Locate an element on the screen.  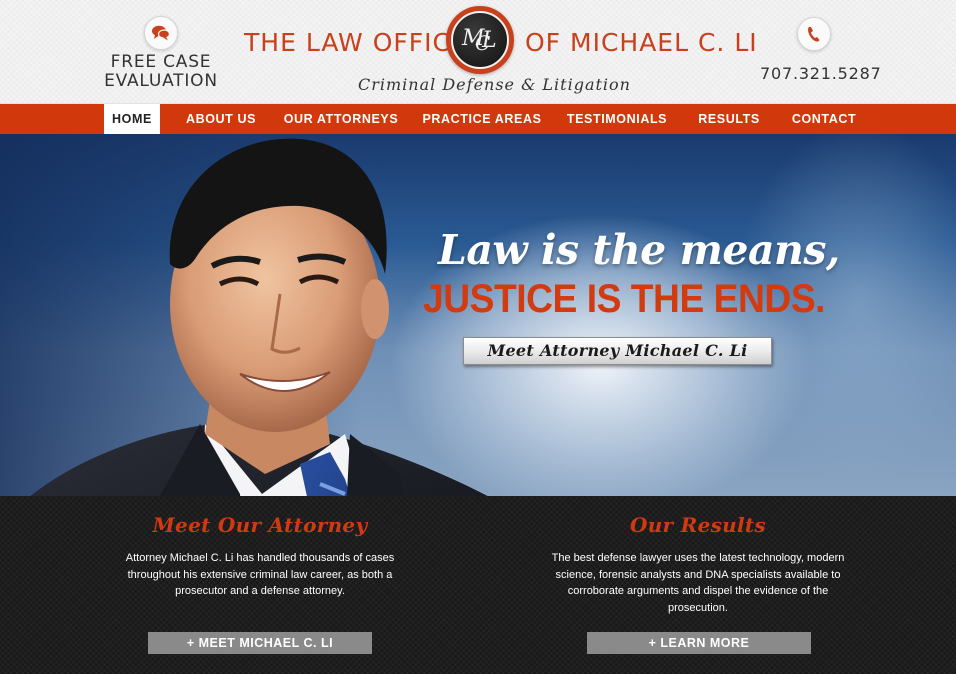
mcl-logo: M C L is located at coordinates (480, 40).